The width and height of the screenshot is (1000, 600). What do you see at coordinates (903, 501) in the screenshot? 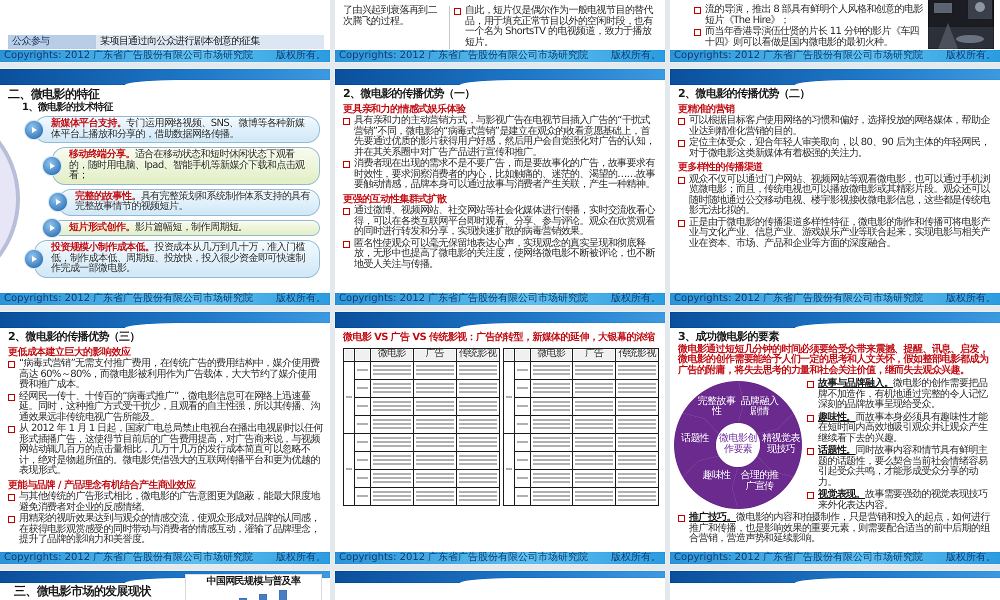
I see `bullet-text: 视觉表现。故事需要强劲的视觉表现技巧来外化表达内容。` at bounding box center [903, 501].